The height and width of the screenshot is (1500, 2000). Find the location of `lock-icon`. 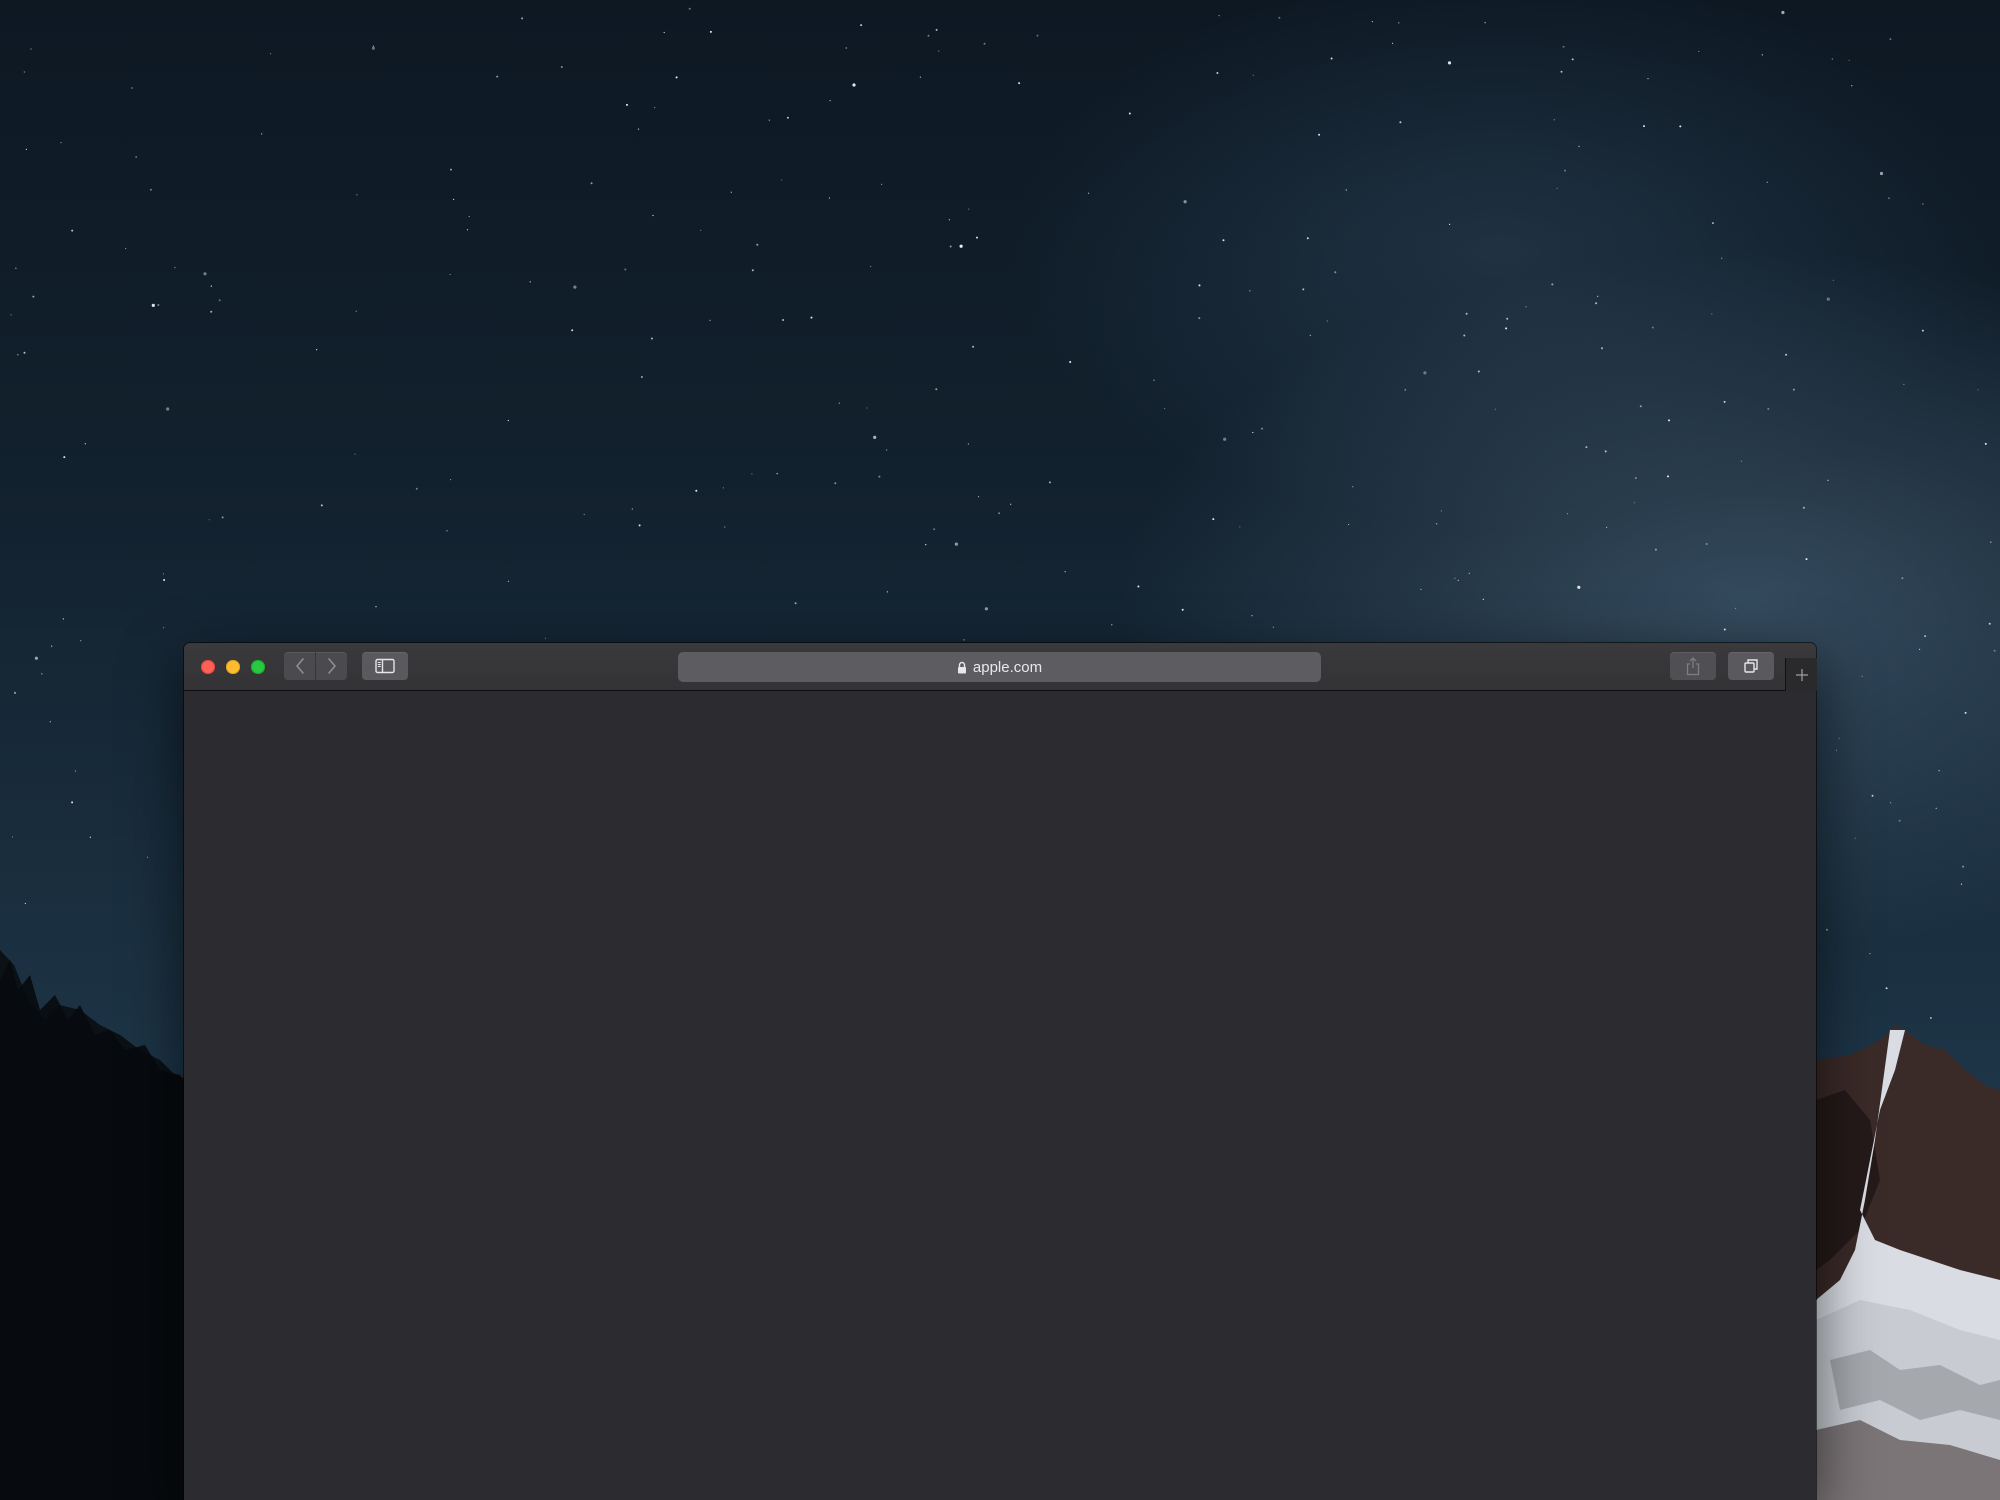

lock-icon is located at coordinates (962, 667).